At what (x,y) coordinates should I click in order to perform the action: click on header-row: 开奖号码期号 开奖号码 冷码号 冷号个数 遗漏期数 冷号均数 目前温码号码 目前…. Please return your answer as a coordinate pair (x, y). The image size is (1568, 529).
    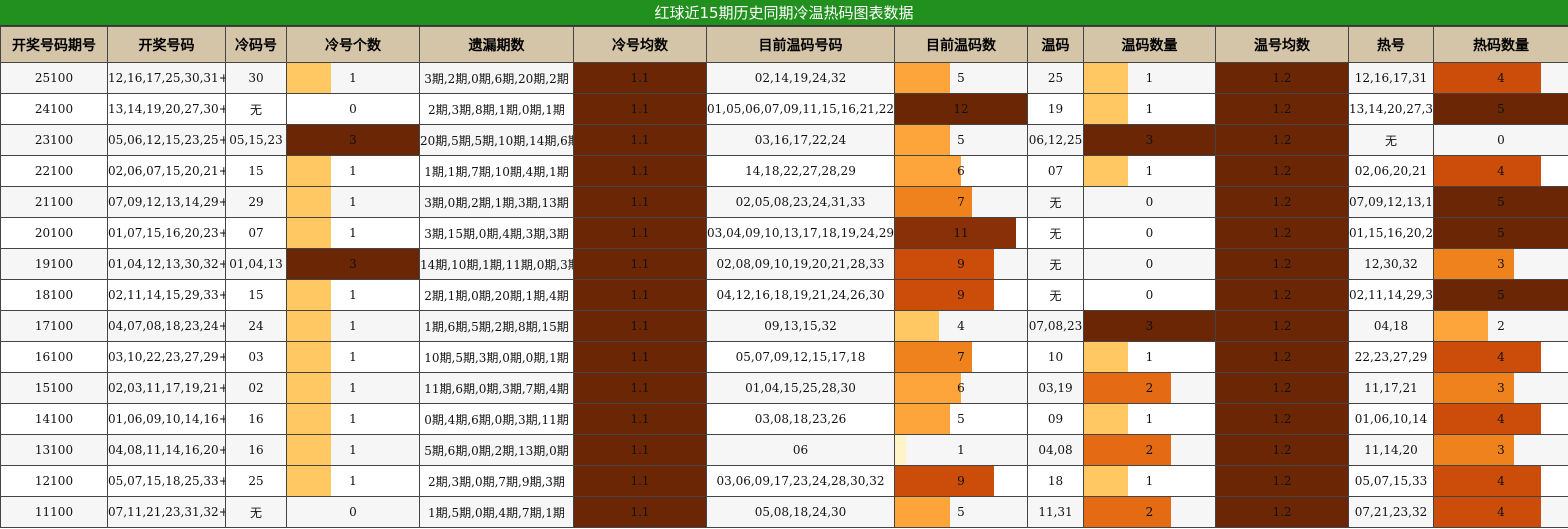
    Looking at the image, I should click on (784, 44).